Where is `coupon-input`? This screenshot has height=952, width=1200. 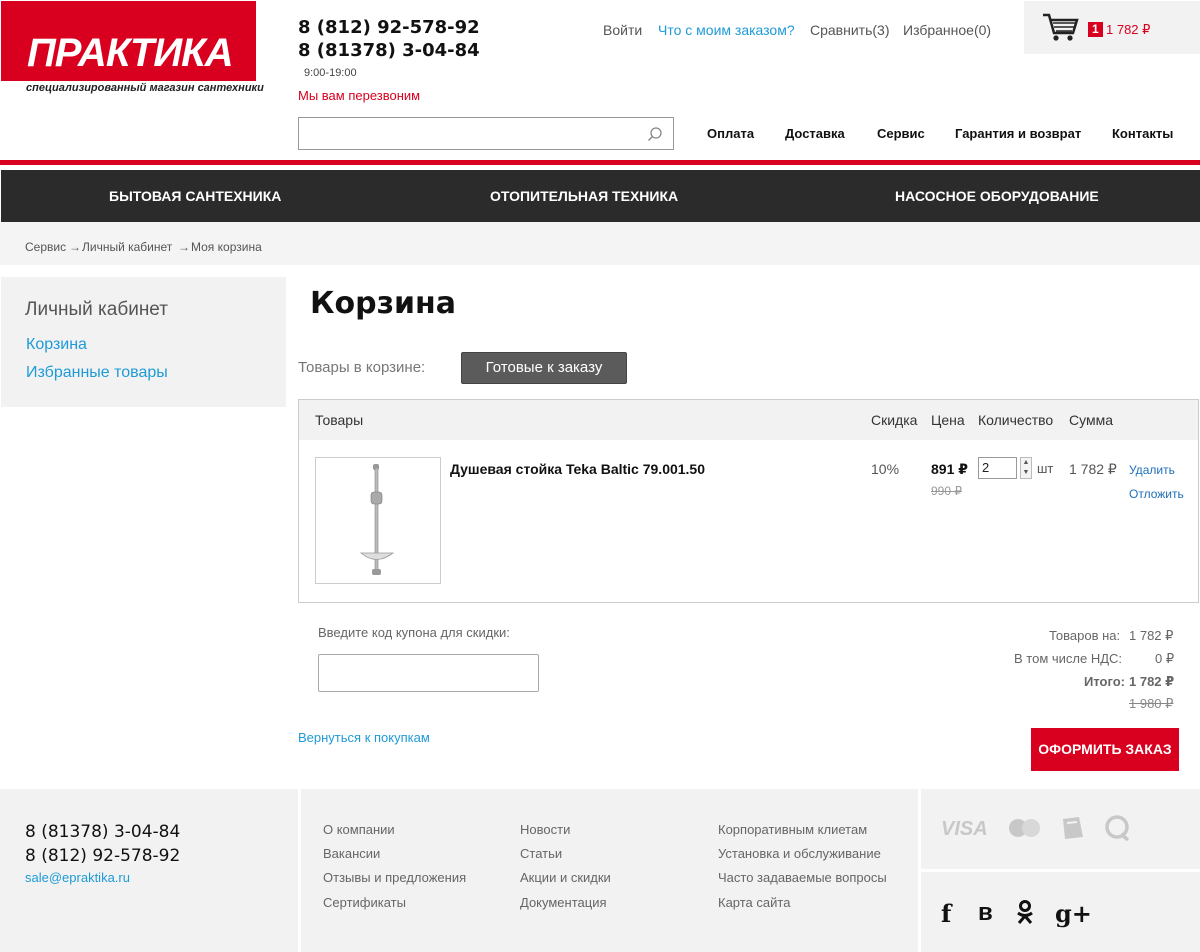 coupon-input is located at coordinates (428, 673).